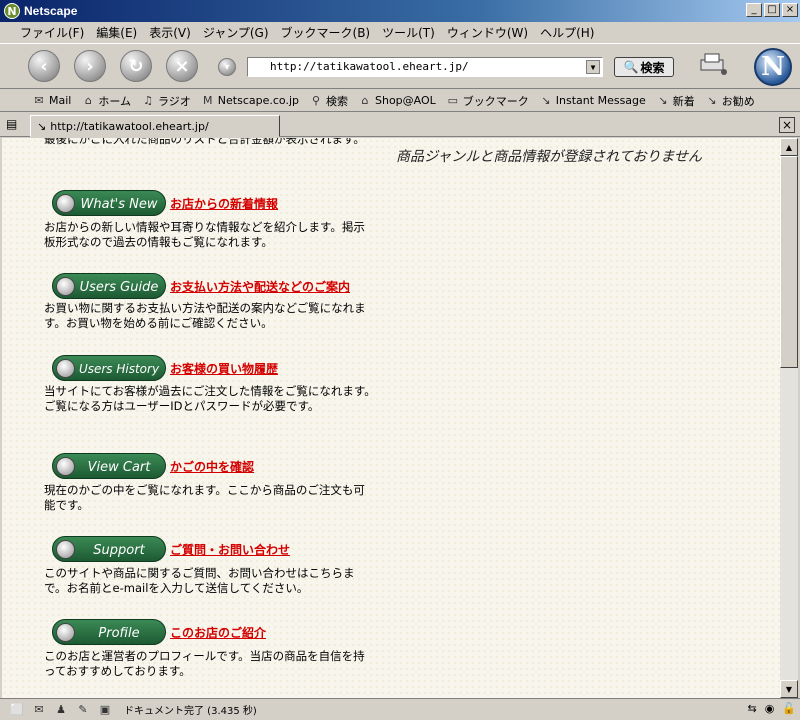  I want to click on search-button: 🔍 検索, so click(644, 67).